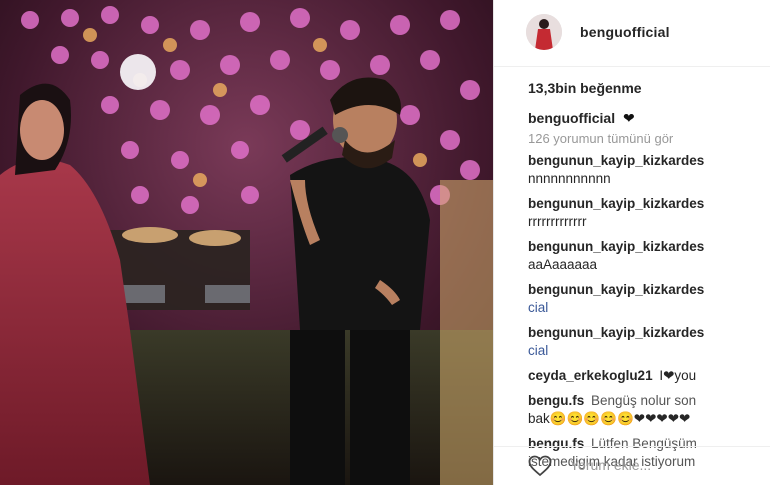 The height and width of the screenshot is (486, 770). I want to click on comment-text: Bengüş nolur son, so click(644, 400).